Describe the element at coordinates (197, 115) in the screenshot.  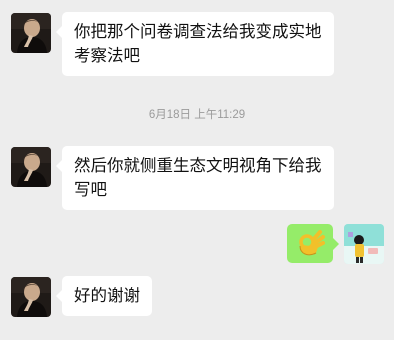
I see `timestamp-divider: 6月18日 上午11:29` at that location.